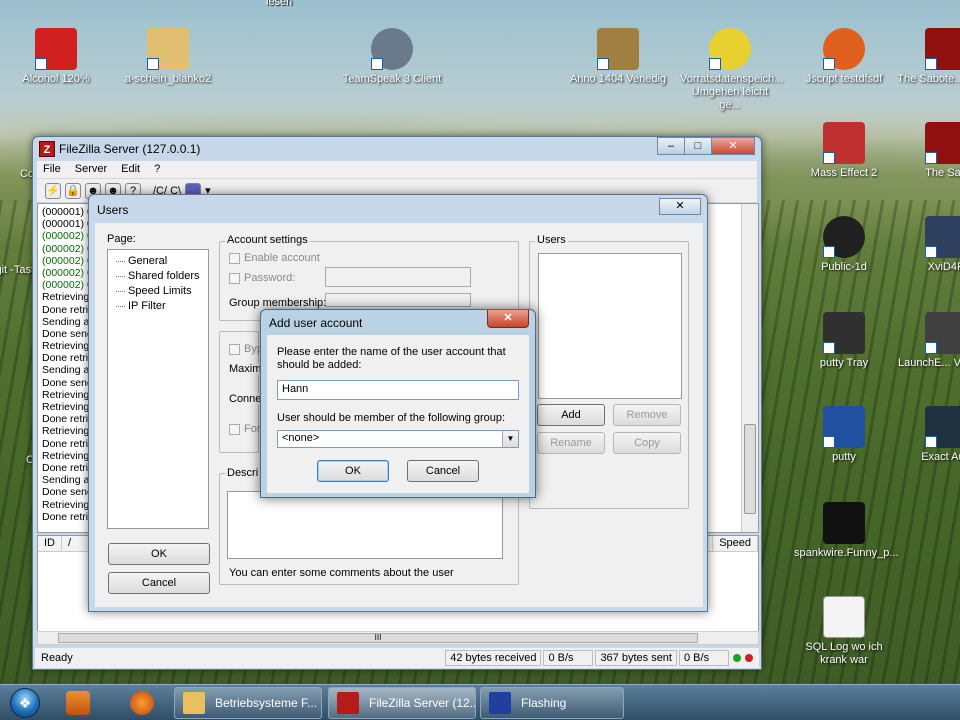 The width and height of the screenshot is (960, 720). I want to click on menu-bar: File Server Edit ?, so click(397, 169).